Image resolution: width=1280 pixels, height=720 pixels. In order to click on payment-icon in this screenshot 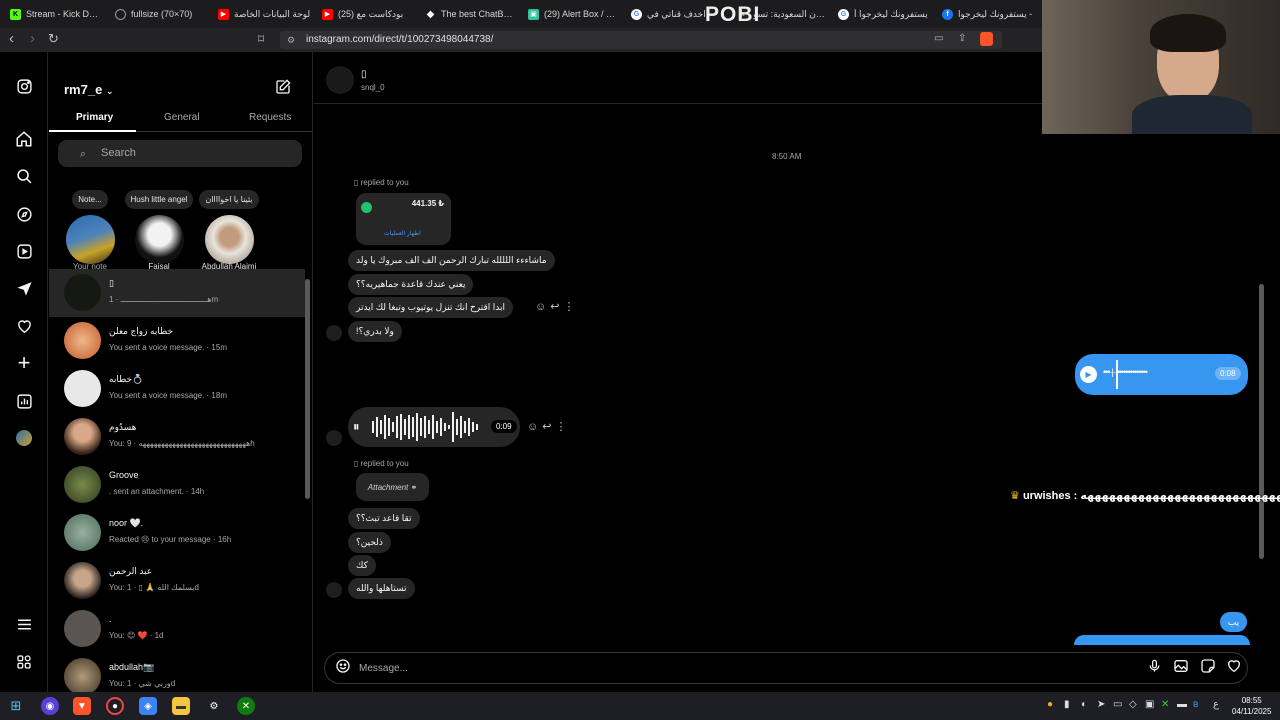, I will do `click(366, 207)`.